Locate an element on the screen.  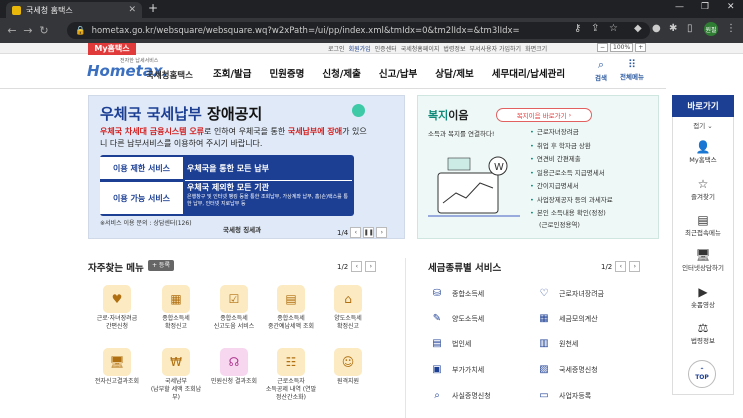
extension-red-icon: ● is located at coordinates (656, 28).